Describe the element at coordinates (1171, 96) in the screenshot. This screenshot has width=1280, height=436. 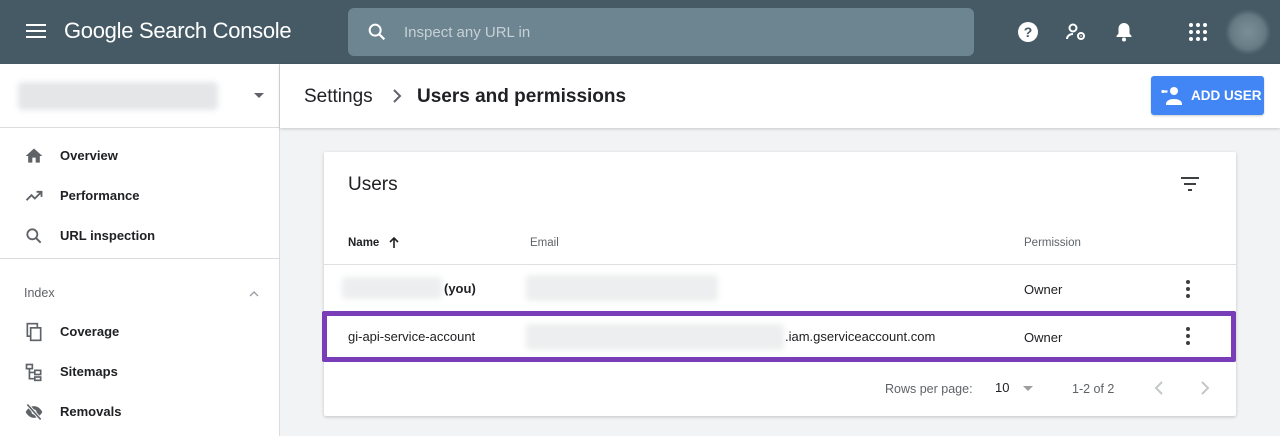
I see `person-add-icon` at that location.